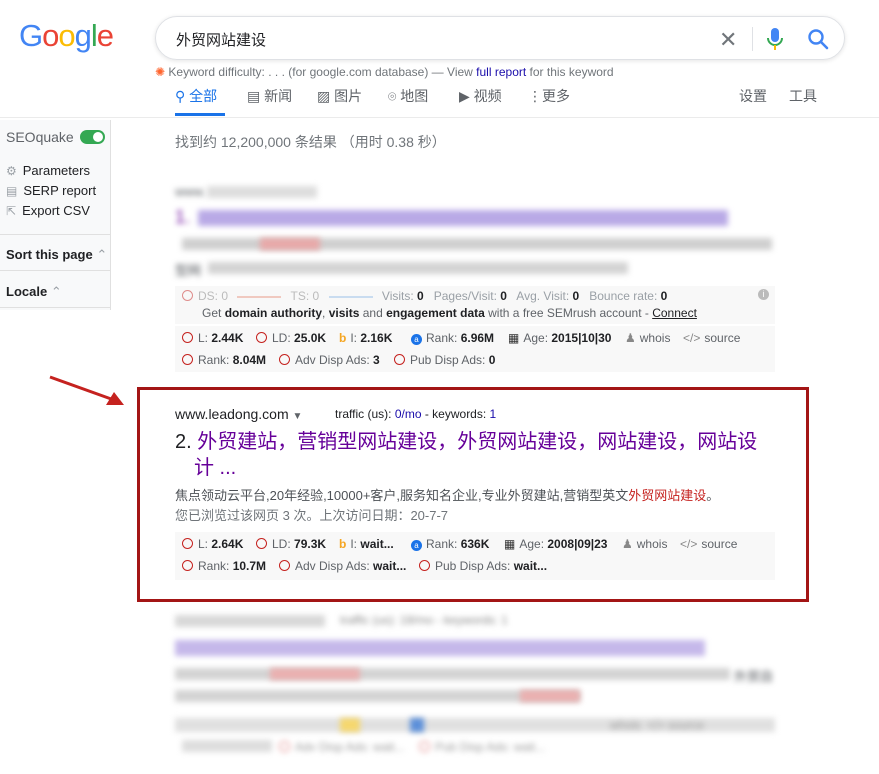  I want to click on google-logo: Google, so click(66, 36).